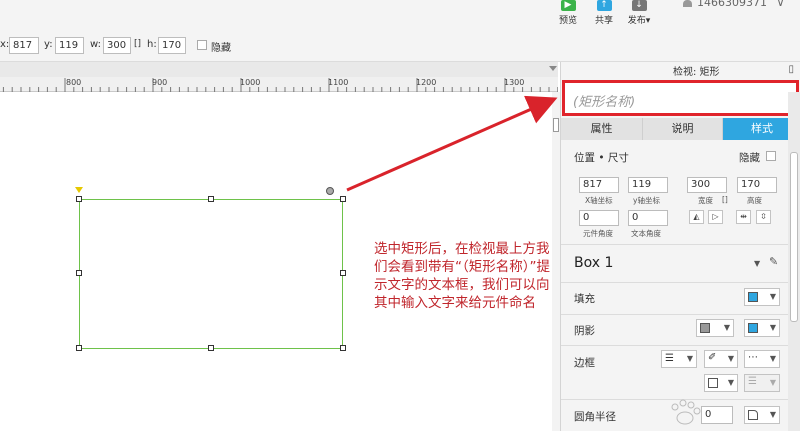 This screenshot has width=800, height=431. I want to click on annotation-arrow, so click(452, 143).